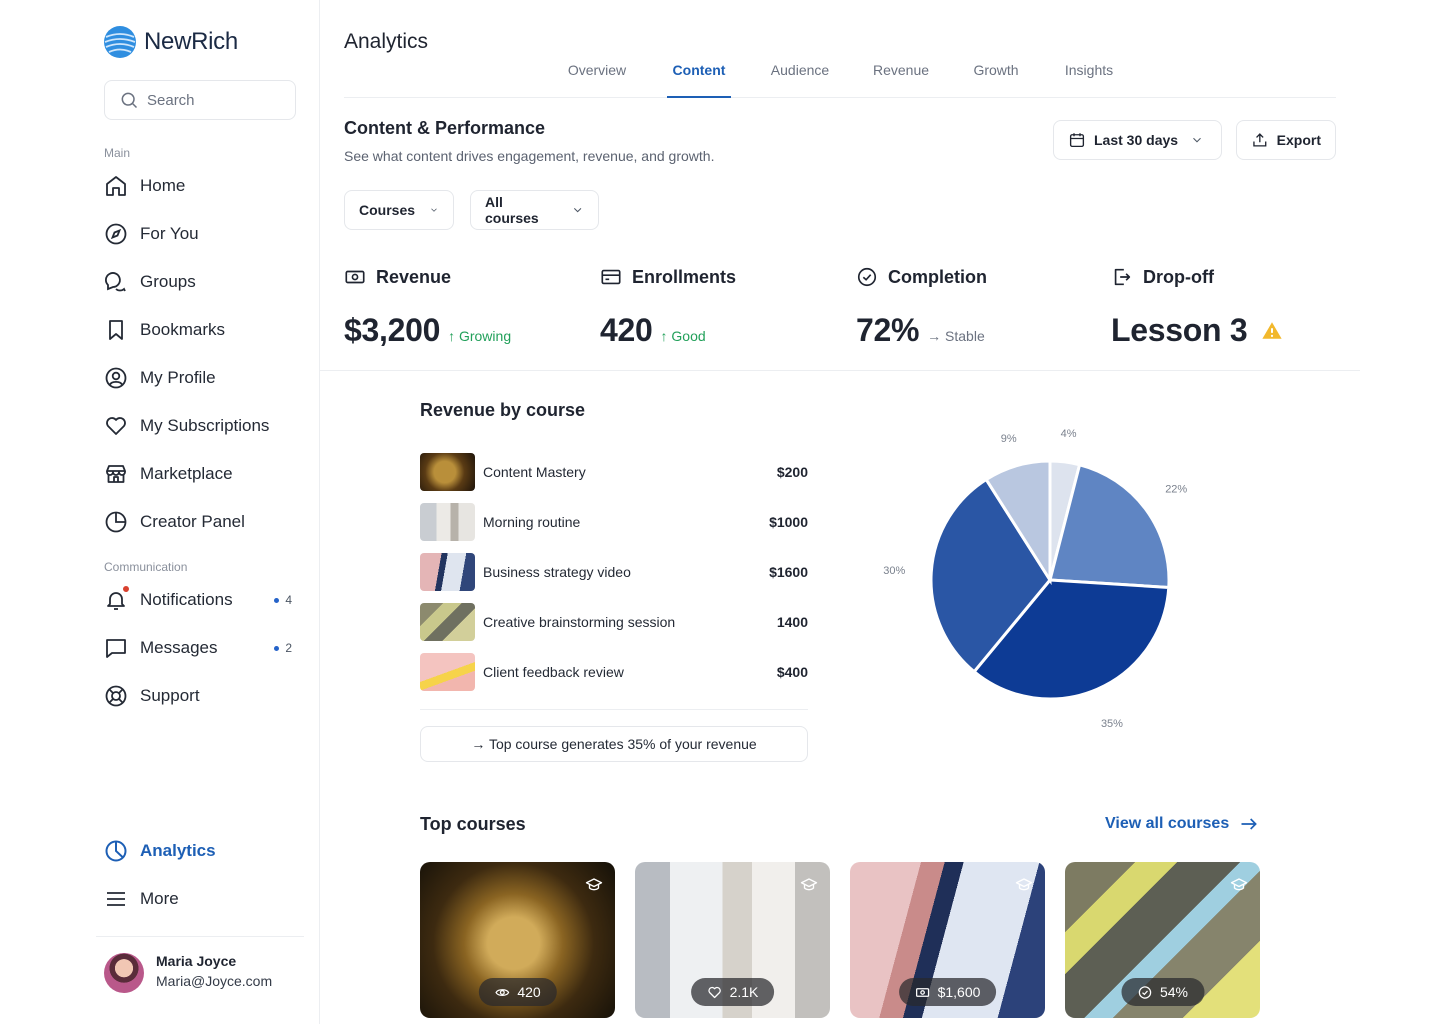 The height and width of the screenshot is (1024, 1440). What do you see at coordinates (186, 473) in the screenshot?
I see `sidebar-item-label: Marketplace` at bounding box center [186, 473].